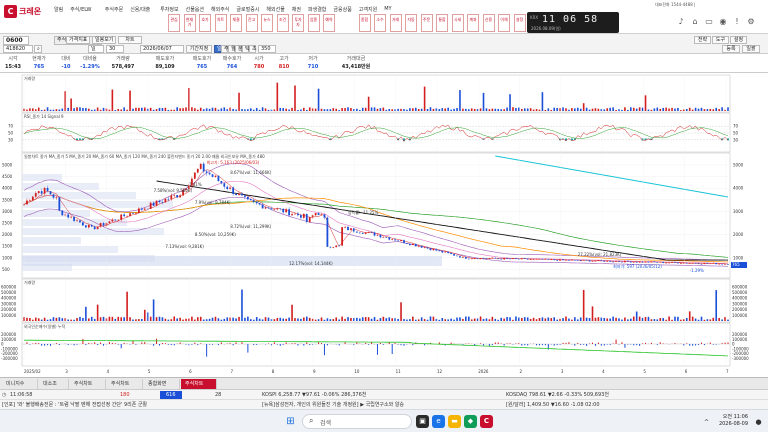 The height and width of the screenshot is (432, 768). I want to click on menu-item: 해외주식, so click(220, 9).